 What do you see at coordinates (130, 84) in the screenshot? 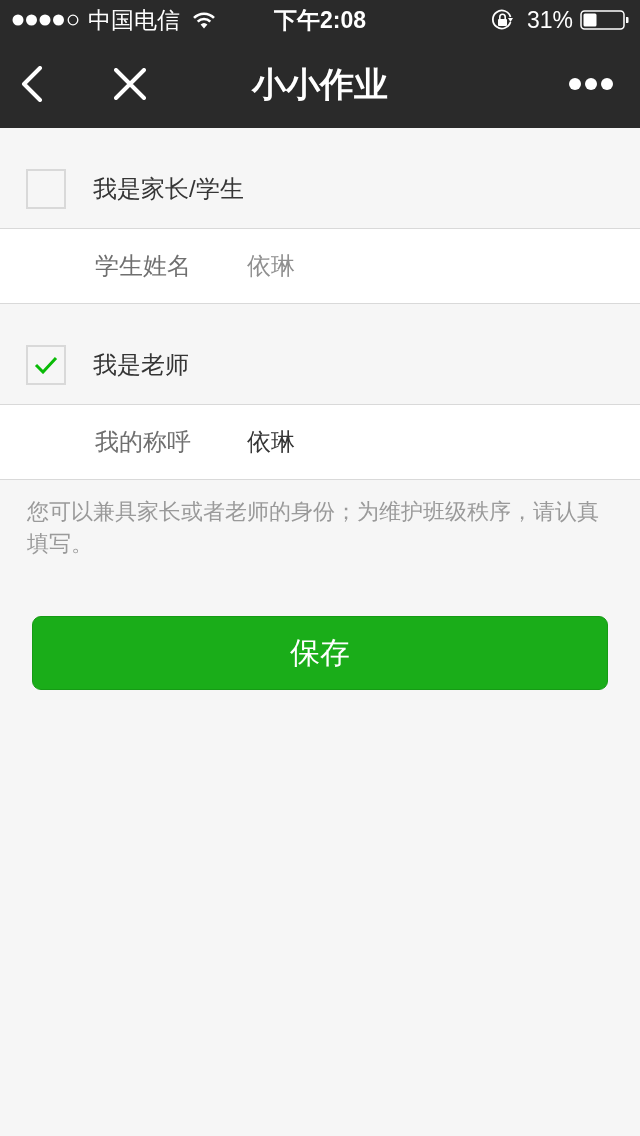
I see `close-icon` at bounding box center [130, 84].